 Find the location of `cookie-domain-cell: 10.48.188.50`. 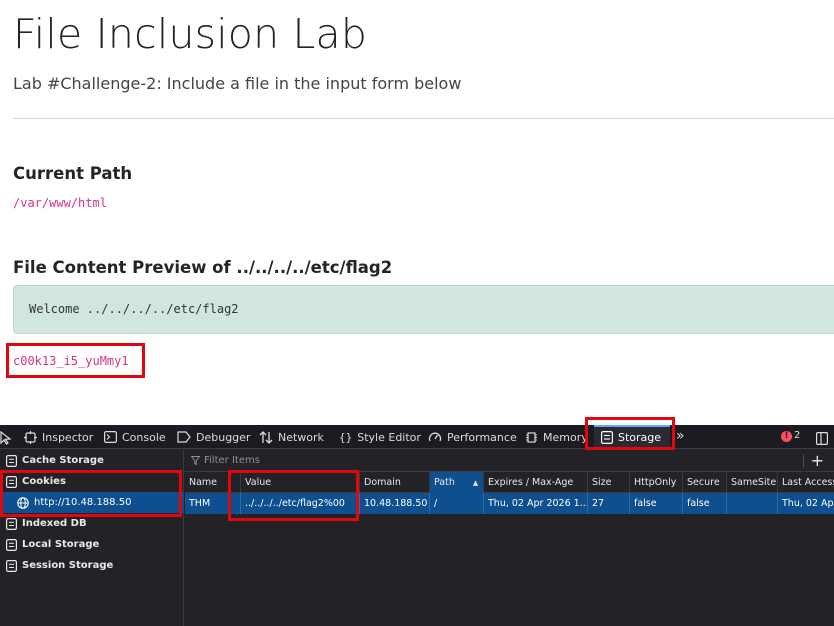

cookie-domain-cell: 10.48.188.50 is located at coordinates (395, 503).